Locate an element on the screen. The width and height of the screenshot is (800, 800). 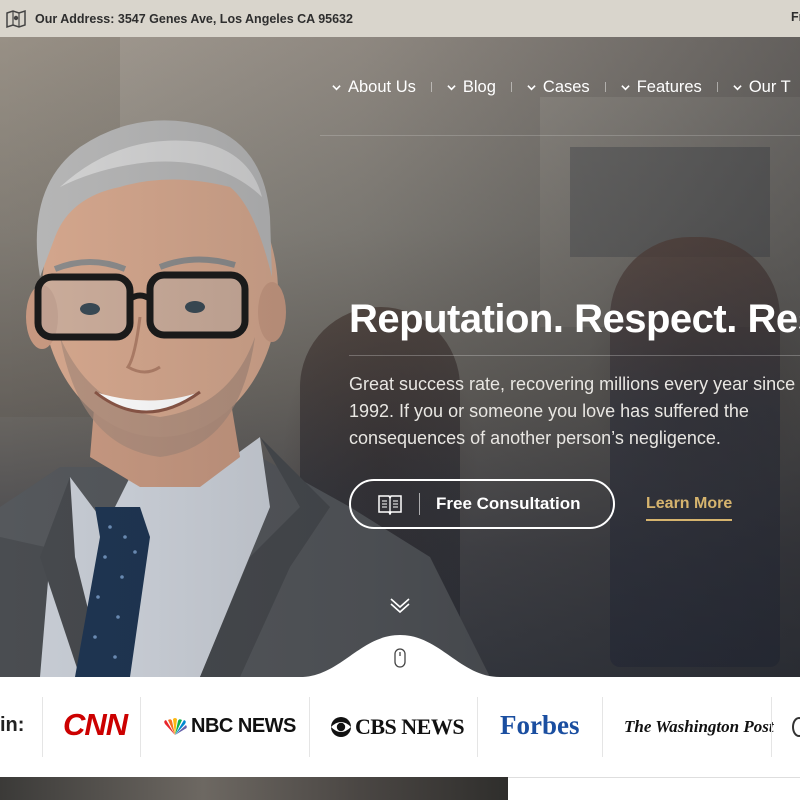
learn-more-link: Learn More is located at coordinates (689, 508).